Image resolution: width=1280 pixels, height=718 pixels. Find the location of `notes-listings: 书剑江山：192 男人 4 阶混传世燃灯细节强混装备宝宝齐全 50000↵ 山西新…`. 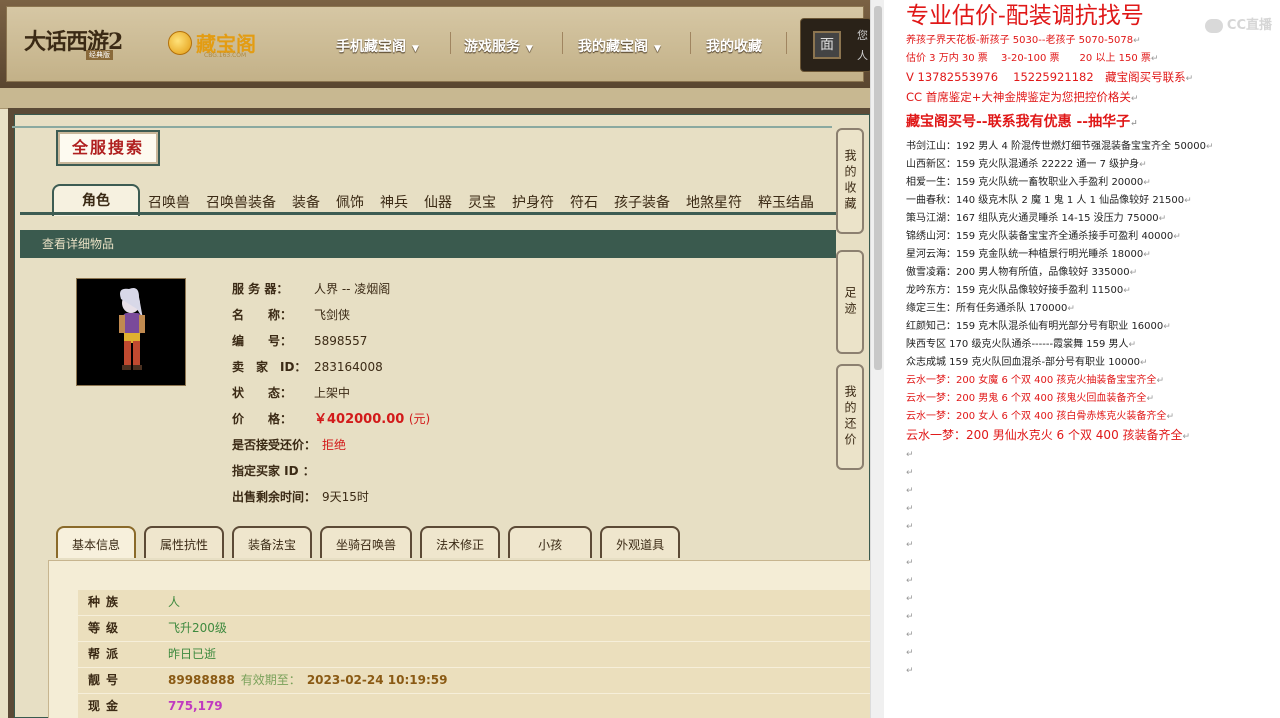

notes-listings: 书剑江山：192 男人 4 阶混传世燃灯细节强混装备宝宝齐全 50000↵ 山西新… is located at coordinates (1093, 255).